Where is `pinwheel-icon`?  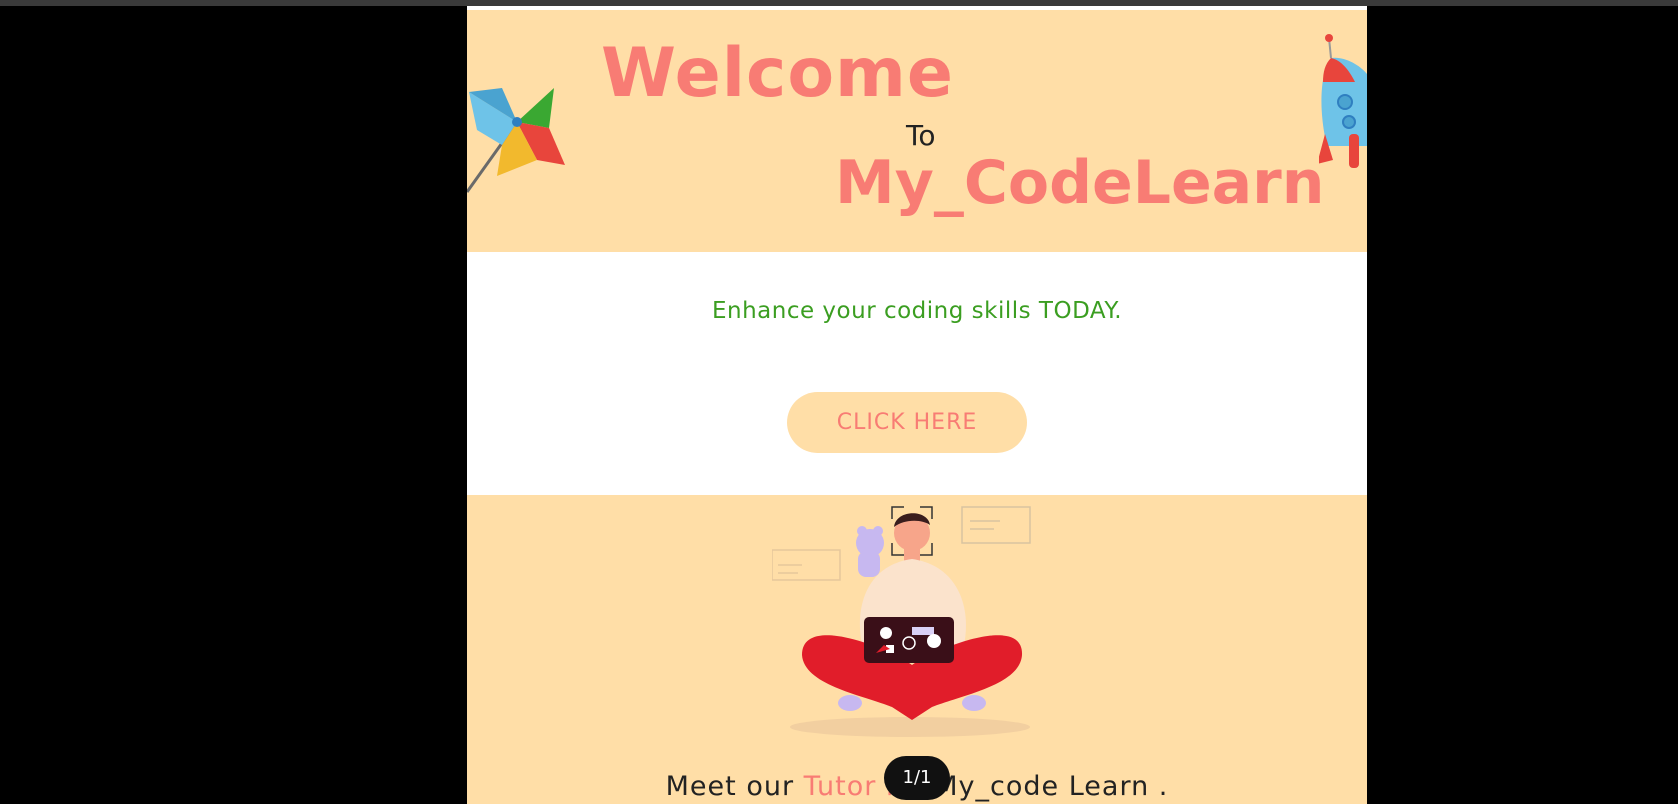
pinwheel-icon is located at coordinates (516, 140).